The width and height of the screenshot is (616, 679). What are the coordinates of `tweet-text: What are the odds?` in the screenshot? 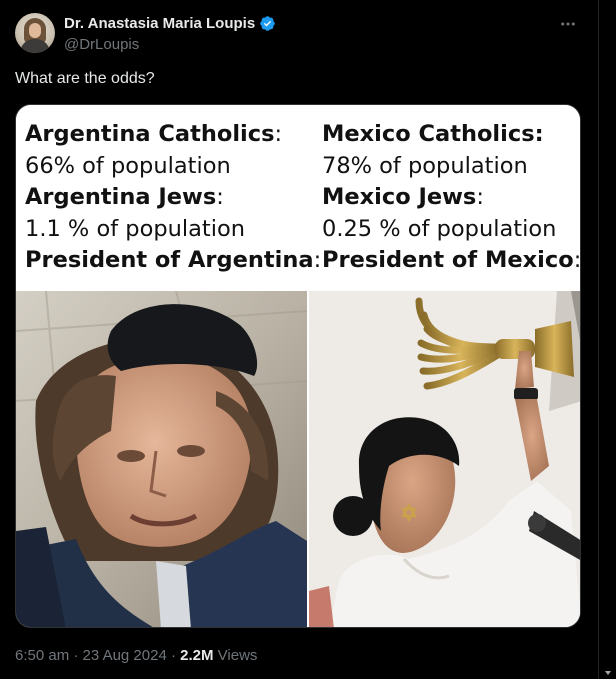 It's located at (85, 78).